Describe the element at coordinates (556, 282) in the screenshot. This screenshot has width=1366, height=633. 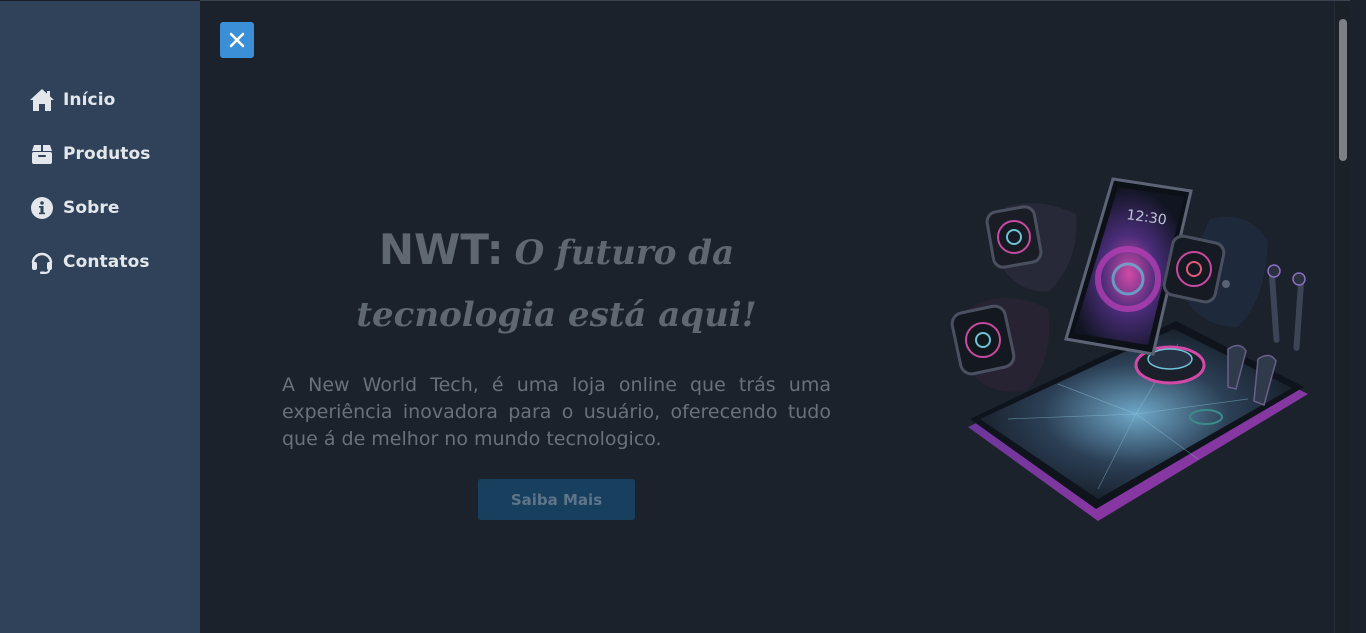
I see `hero-headline: NWT: O futuro da tecnologia está aqui!` at that location.